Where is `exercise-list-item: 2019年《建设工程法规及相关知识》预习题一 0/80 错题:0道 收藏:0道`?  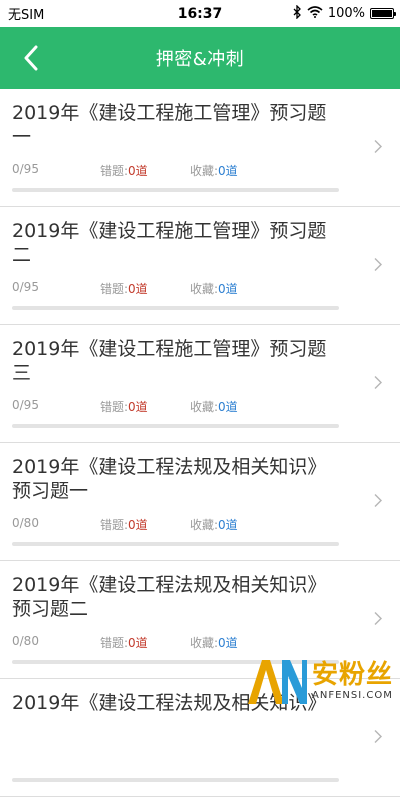
exercise-list-item: 2019年《建设工程法规及相关知识》预习题一 0/80 错题:0道 收藏:0道 is located at coordinates (200, 502).